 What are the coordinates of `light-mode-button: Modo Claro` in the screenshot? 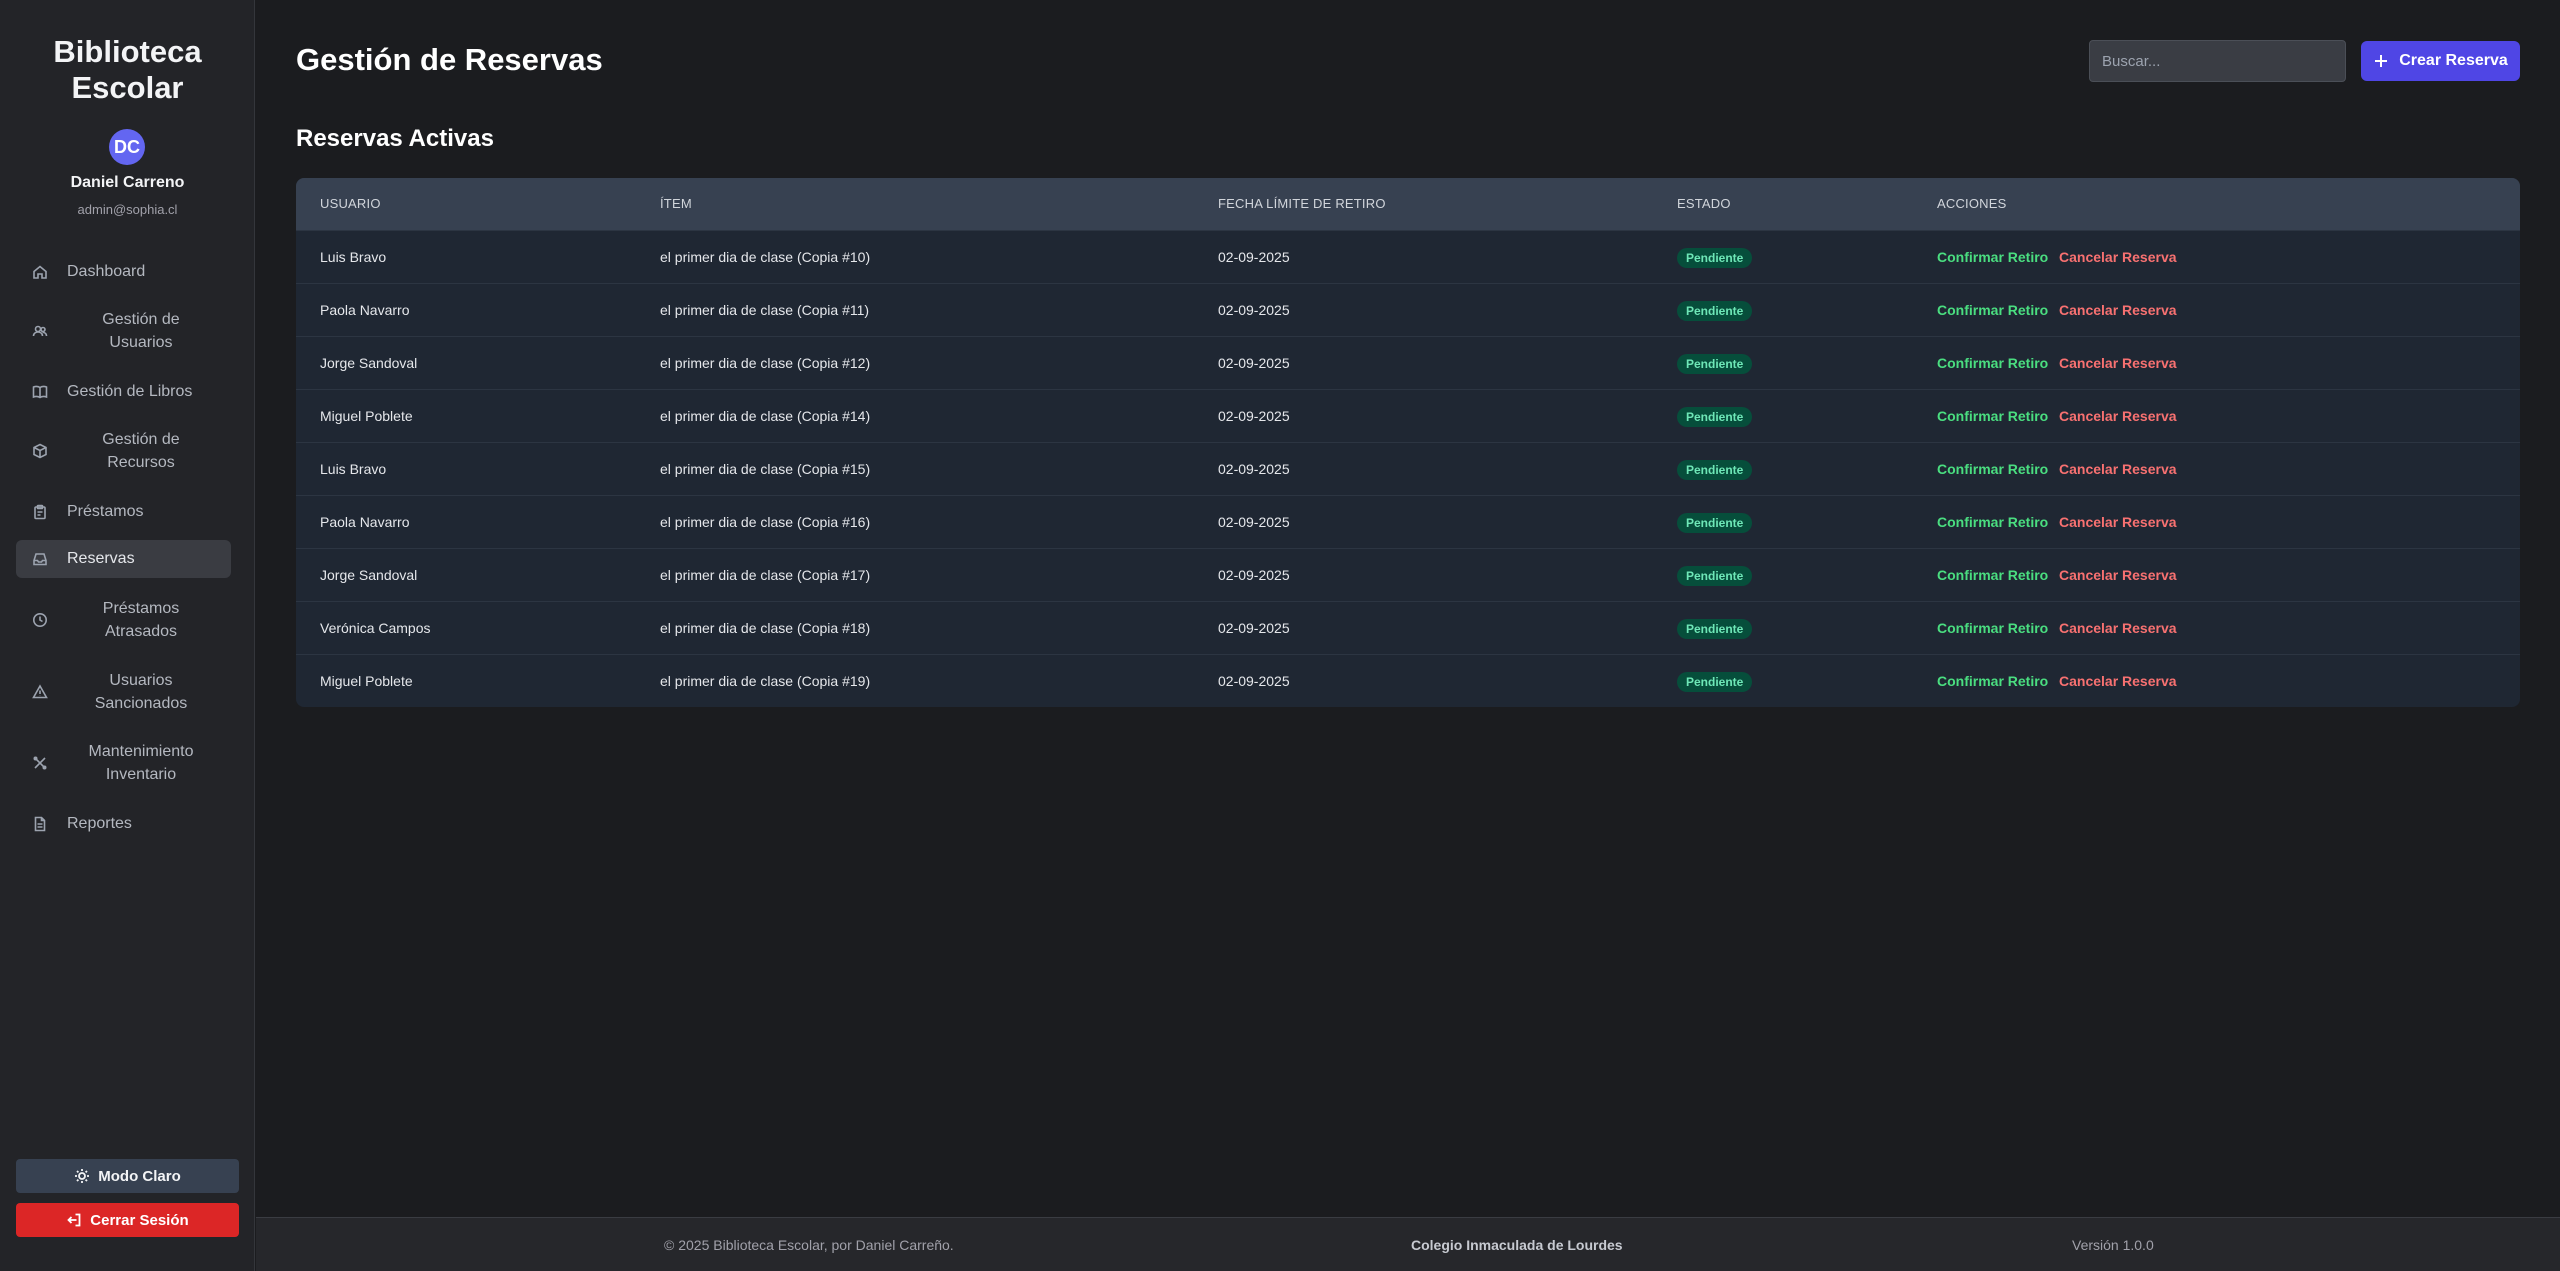 It's located at (127, 1176).